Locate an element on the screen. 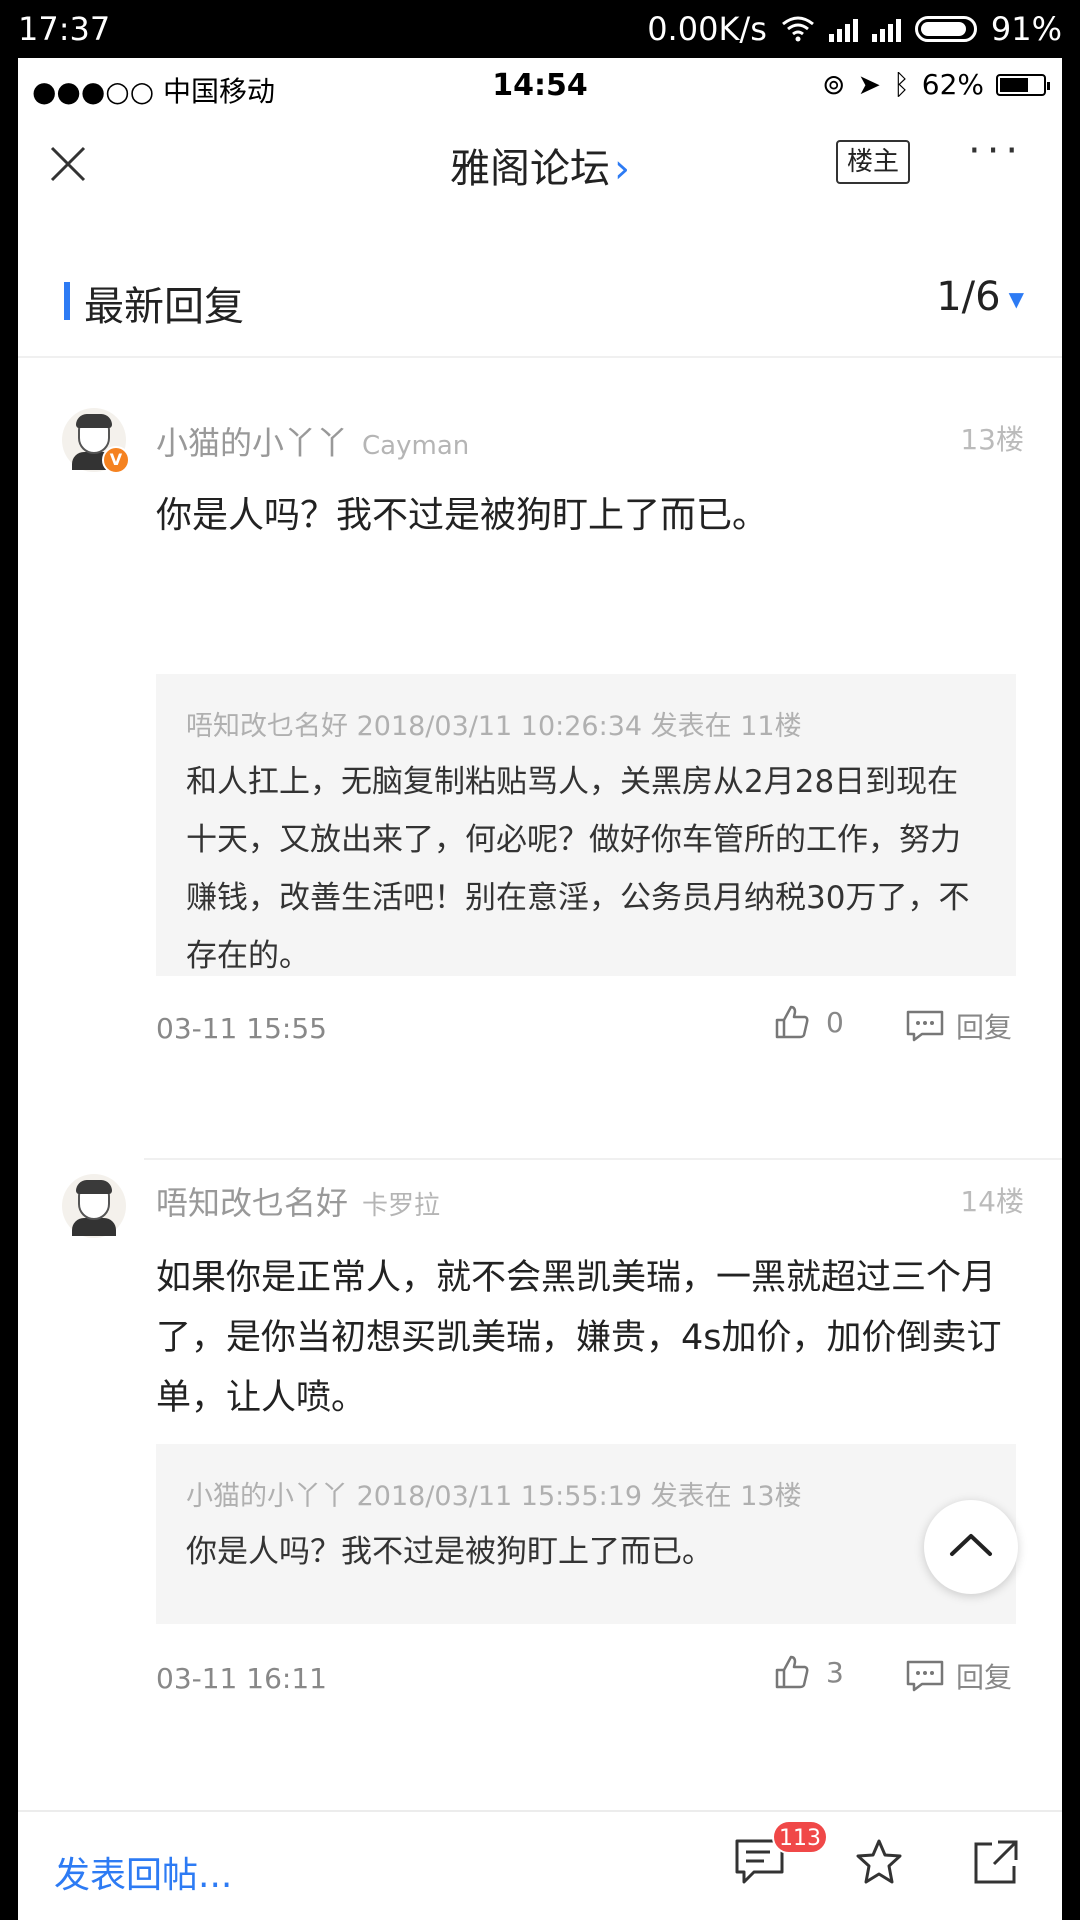 The image size is (1080, 1920). floor-number: 13楼 is located at coordinates (992, 439).